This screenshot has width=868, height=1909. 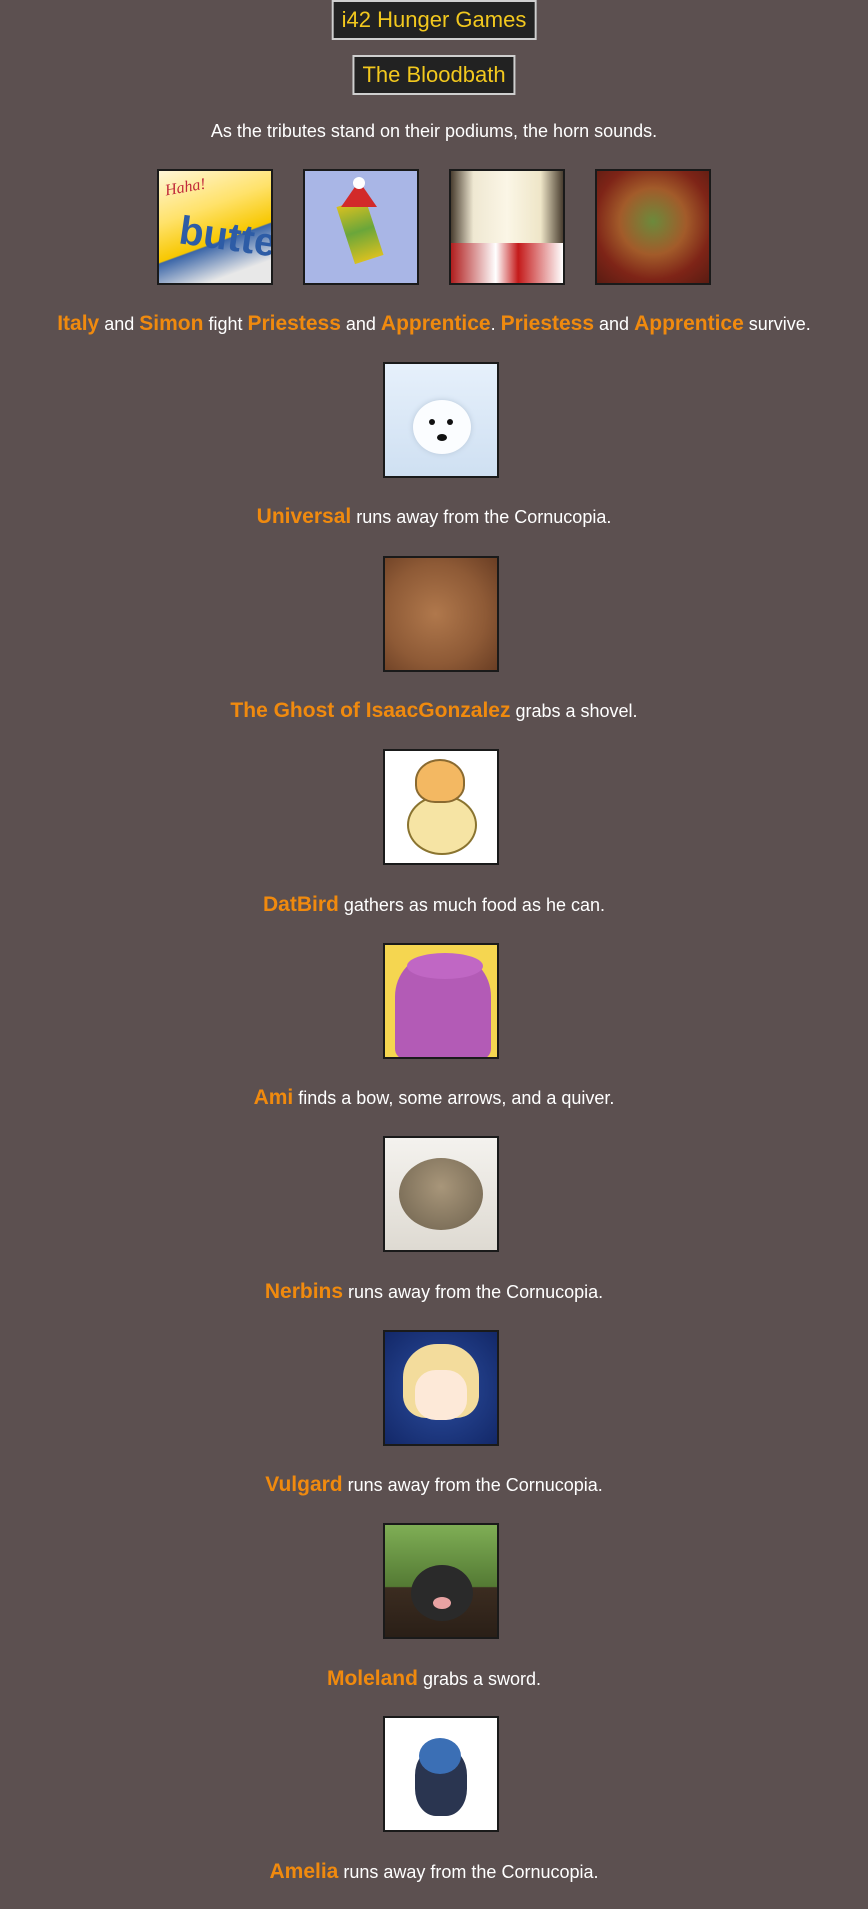 What do you see at coordinates (441, 1194) in the screenshot?
I see `frog-avatar` at bounding box center [441, 1194].